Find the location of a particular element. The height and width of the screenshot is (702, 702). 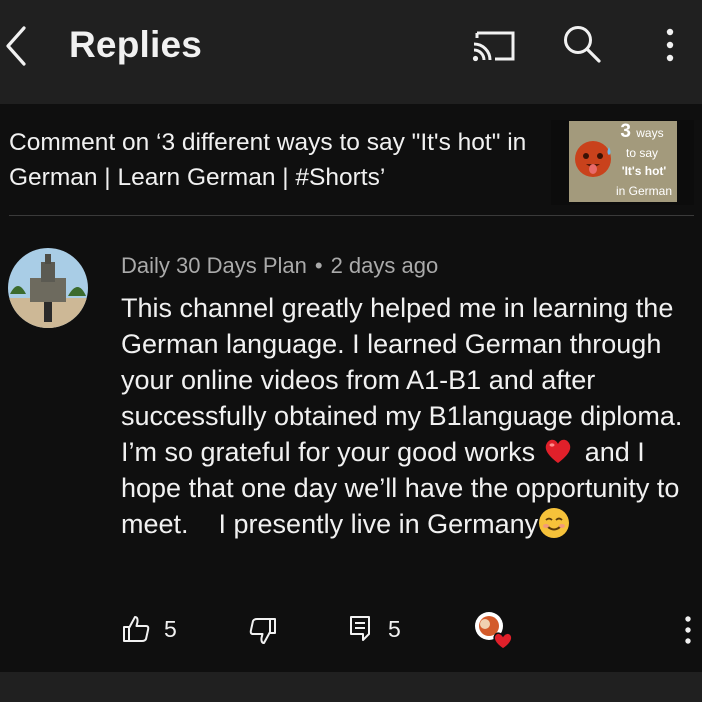

creator-heart-icon is located at coordinates (494, 631).